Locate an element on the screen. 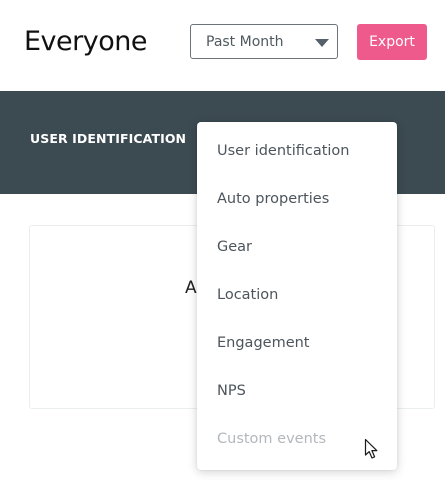 The height and width of the screenshot is (481, 445). menu-item-engagement: Engagement is located at coordinates (297, 343).